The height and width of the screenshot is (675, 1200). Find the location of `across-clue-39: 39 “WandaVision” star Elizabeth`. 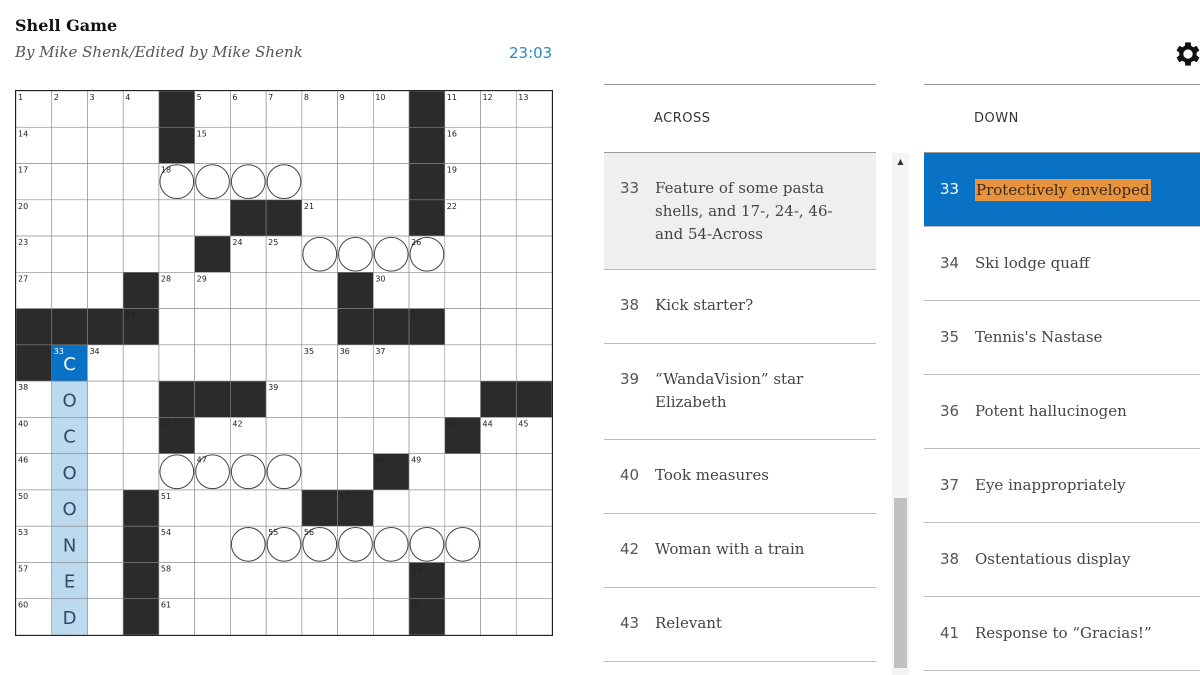

across-clue-39: 39 “WandaVision” star Elizabeth is located at coordinates (740, 392).